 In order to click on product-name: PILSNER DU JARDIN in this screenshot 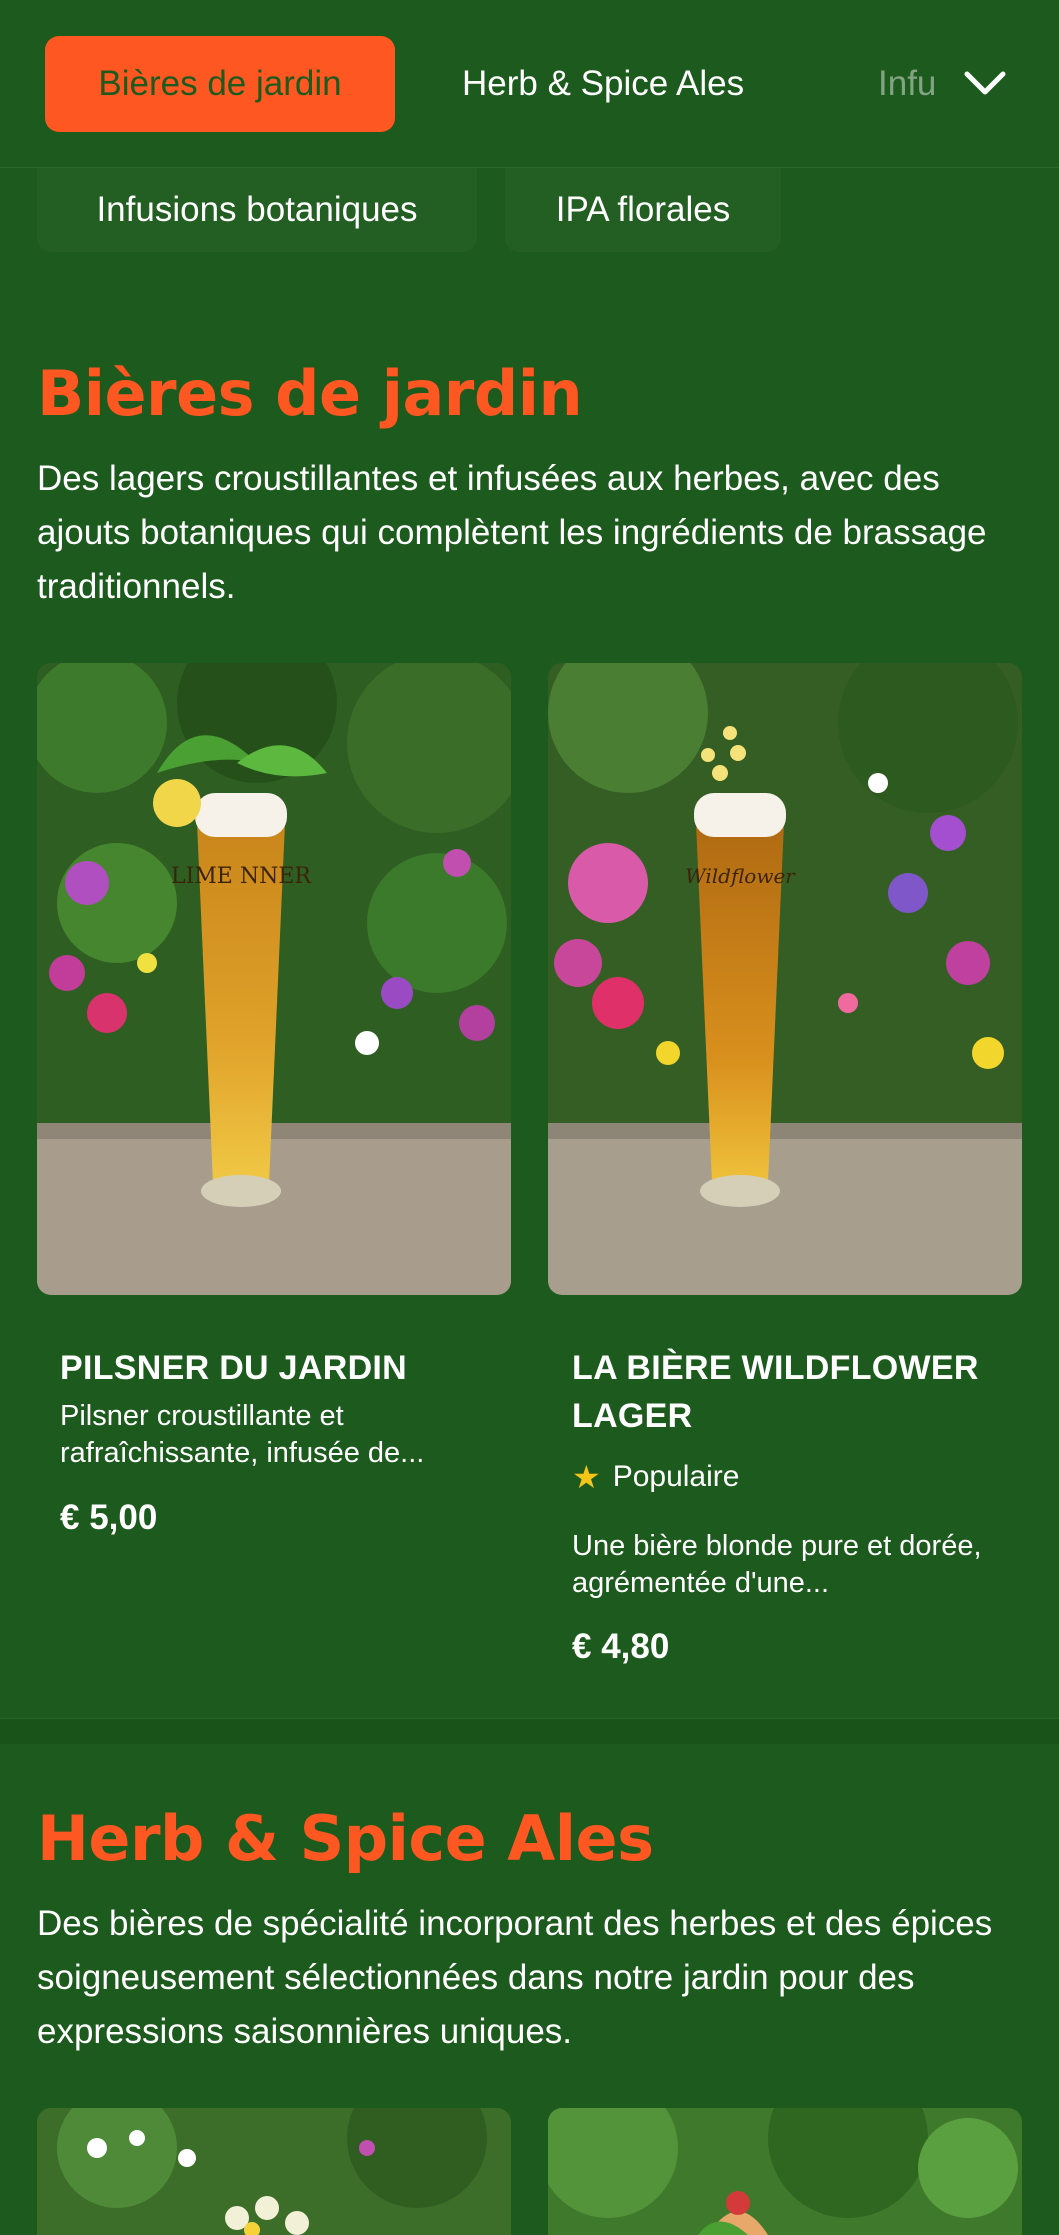, I will do `click(275, 1368)`.